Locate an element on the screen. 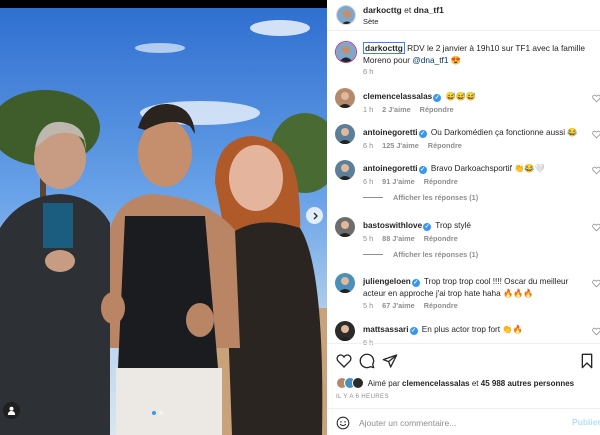 Image resolution: width=600 pixels, height=435 pixels. caption-emoji: 😍 is located at coordinates (455, 59).